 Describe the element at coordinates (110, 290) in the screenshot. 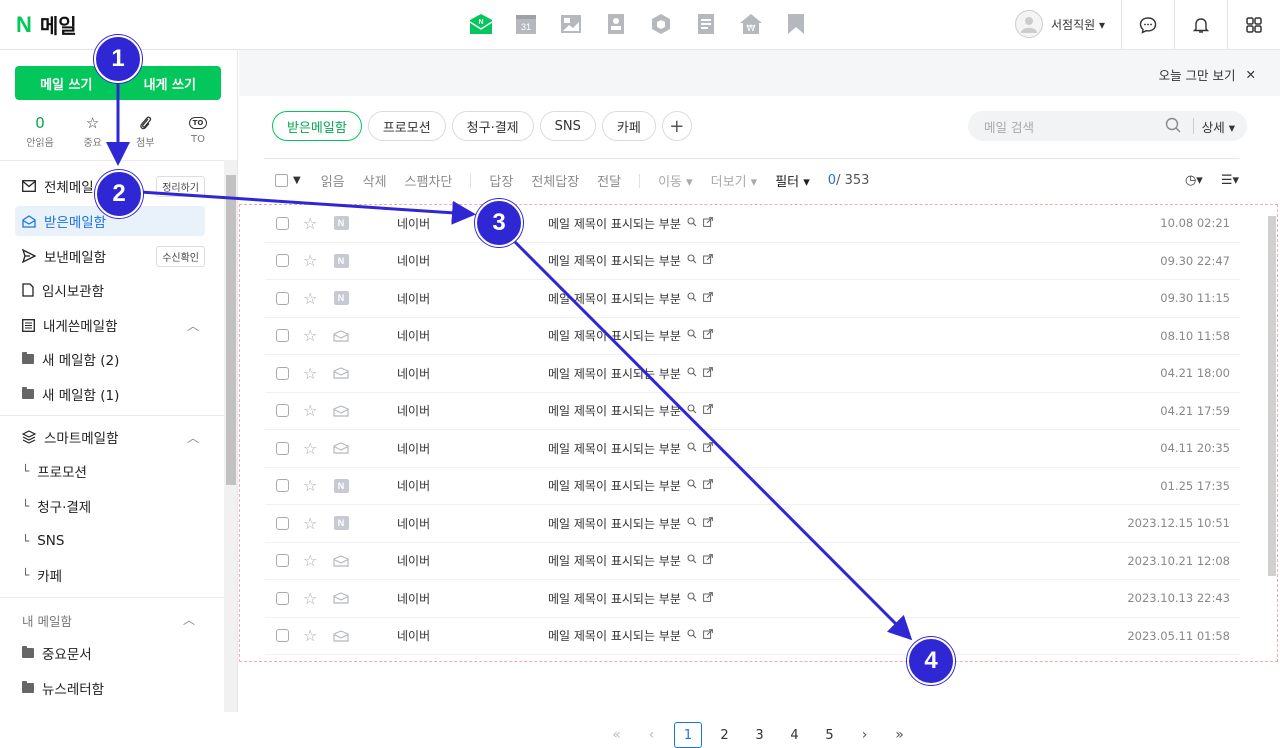

I see `sidebar-item-drafts: 임시보관함` at that location.